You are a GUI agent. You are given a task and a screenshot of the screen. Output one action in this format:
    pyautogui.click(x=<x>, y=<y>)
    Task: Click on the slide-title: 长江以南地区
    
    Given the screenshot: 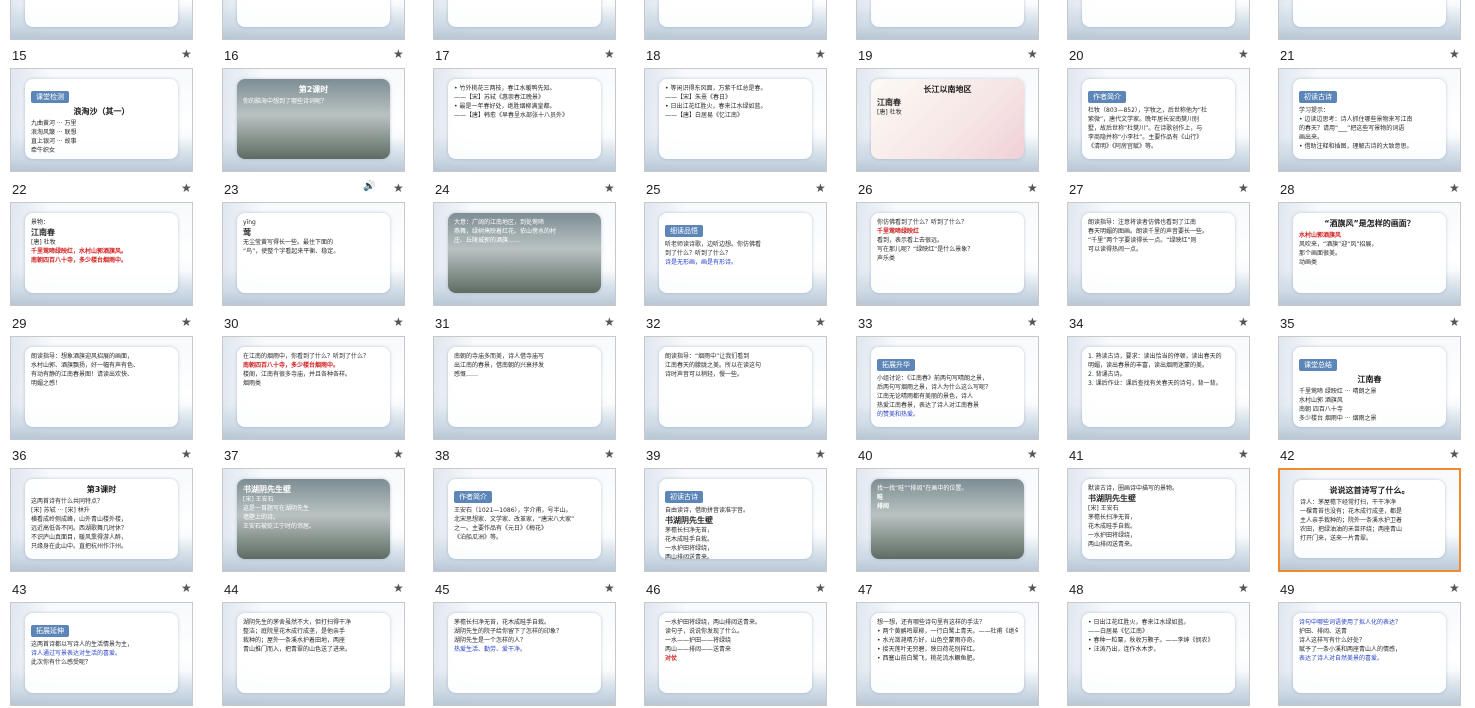 What is the action you would take?
    pyautogui.click(x=947, y=89)
    